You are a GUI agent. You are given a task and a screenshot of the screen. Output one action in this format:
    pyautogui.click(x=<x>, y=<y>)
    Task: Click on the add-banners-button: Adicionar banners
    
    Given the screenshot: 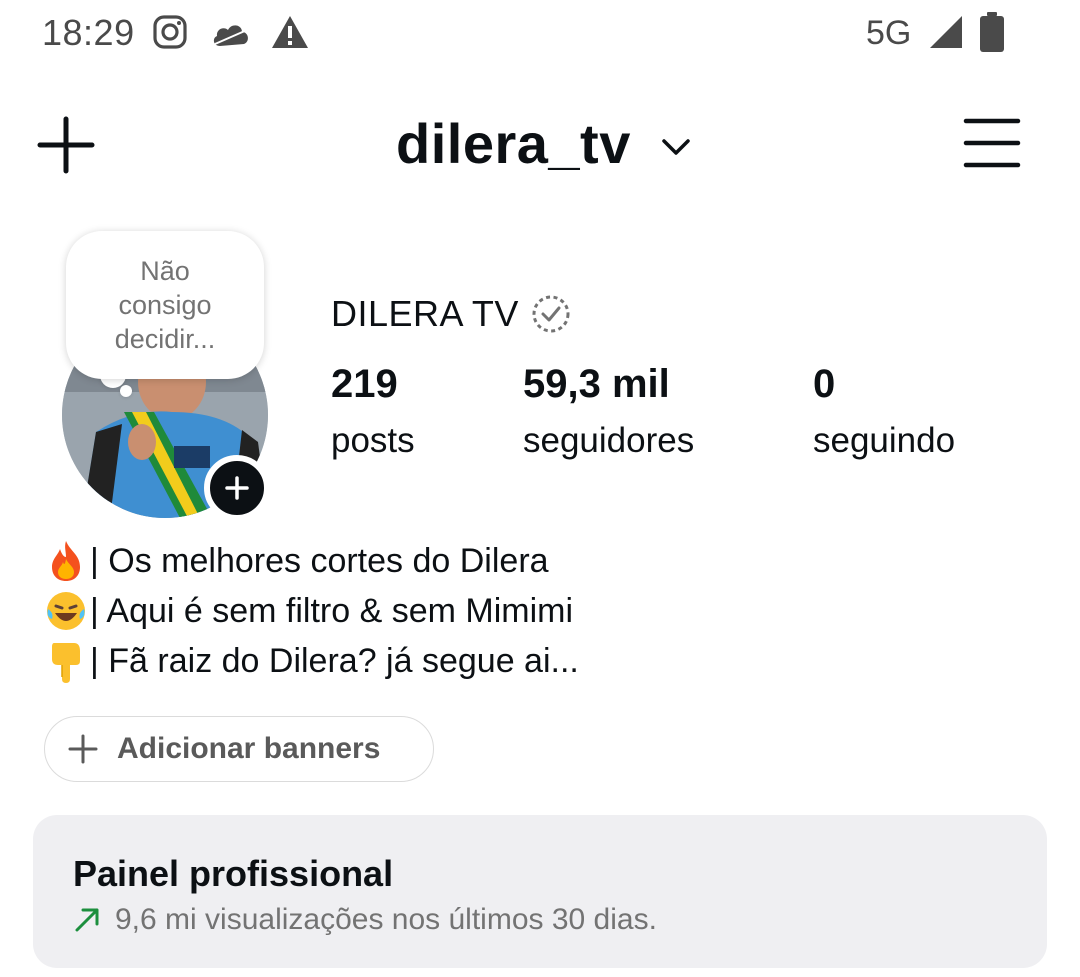 What is the action you would take?
    pyautogui.click(x=239, y=749)
    